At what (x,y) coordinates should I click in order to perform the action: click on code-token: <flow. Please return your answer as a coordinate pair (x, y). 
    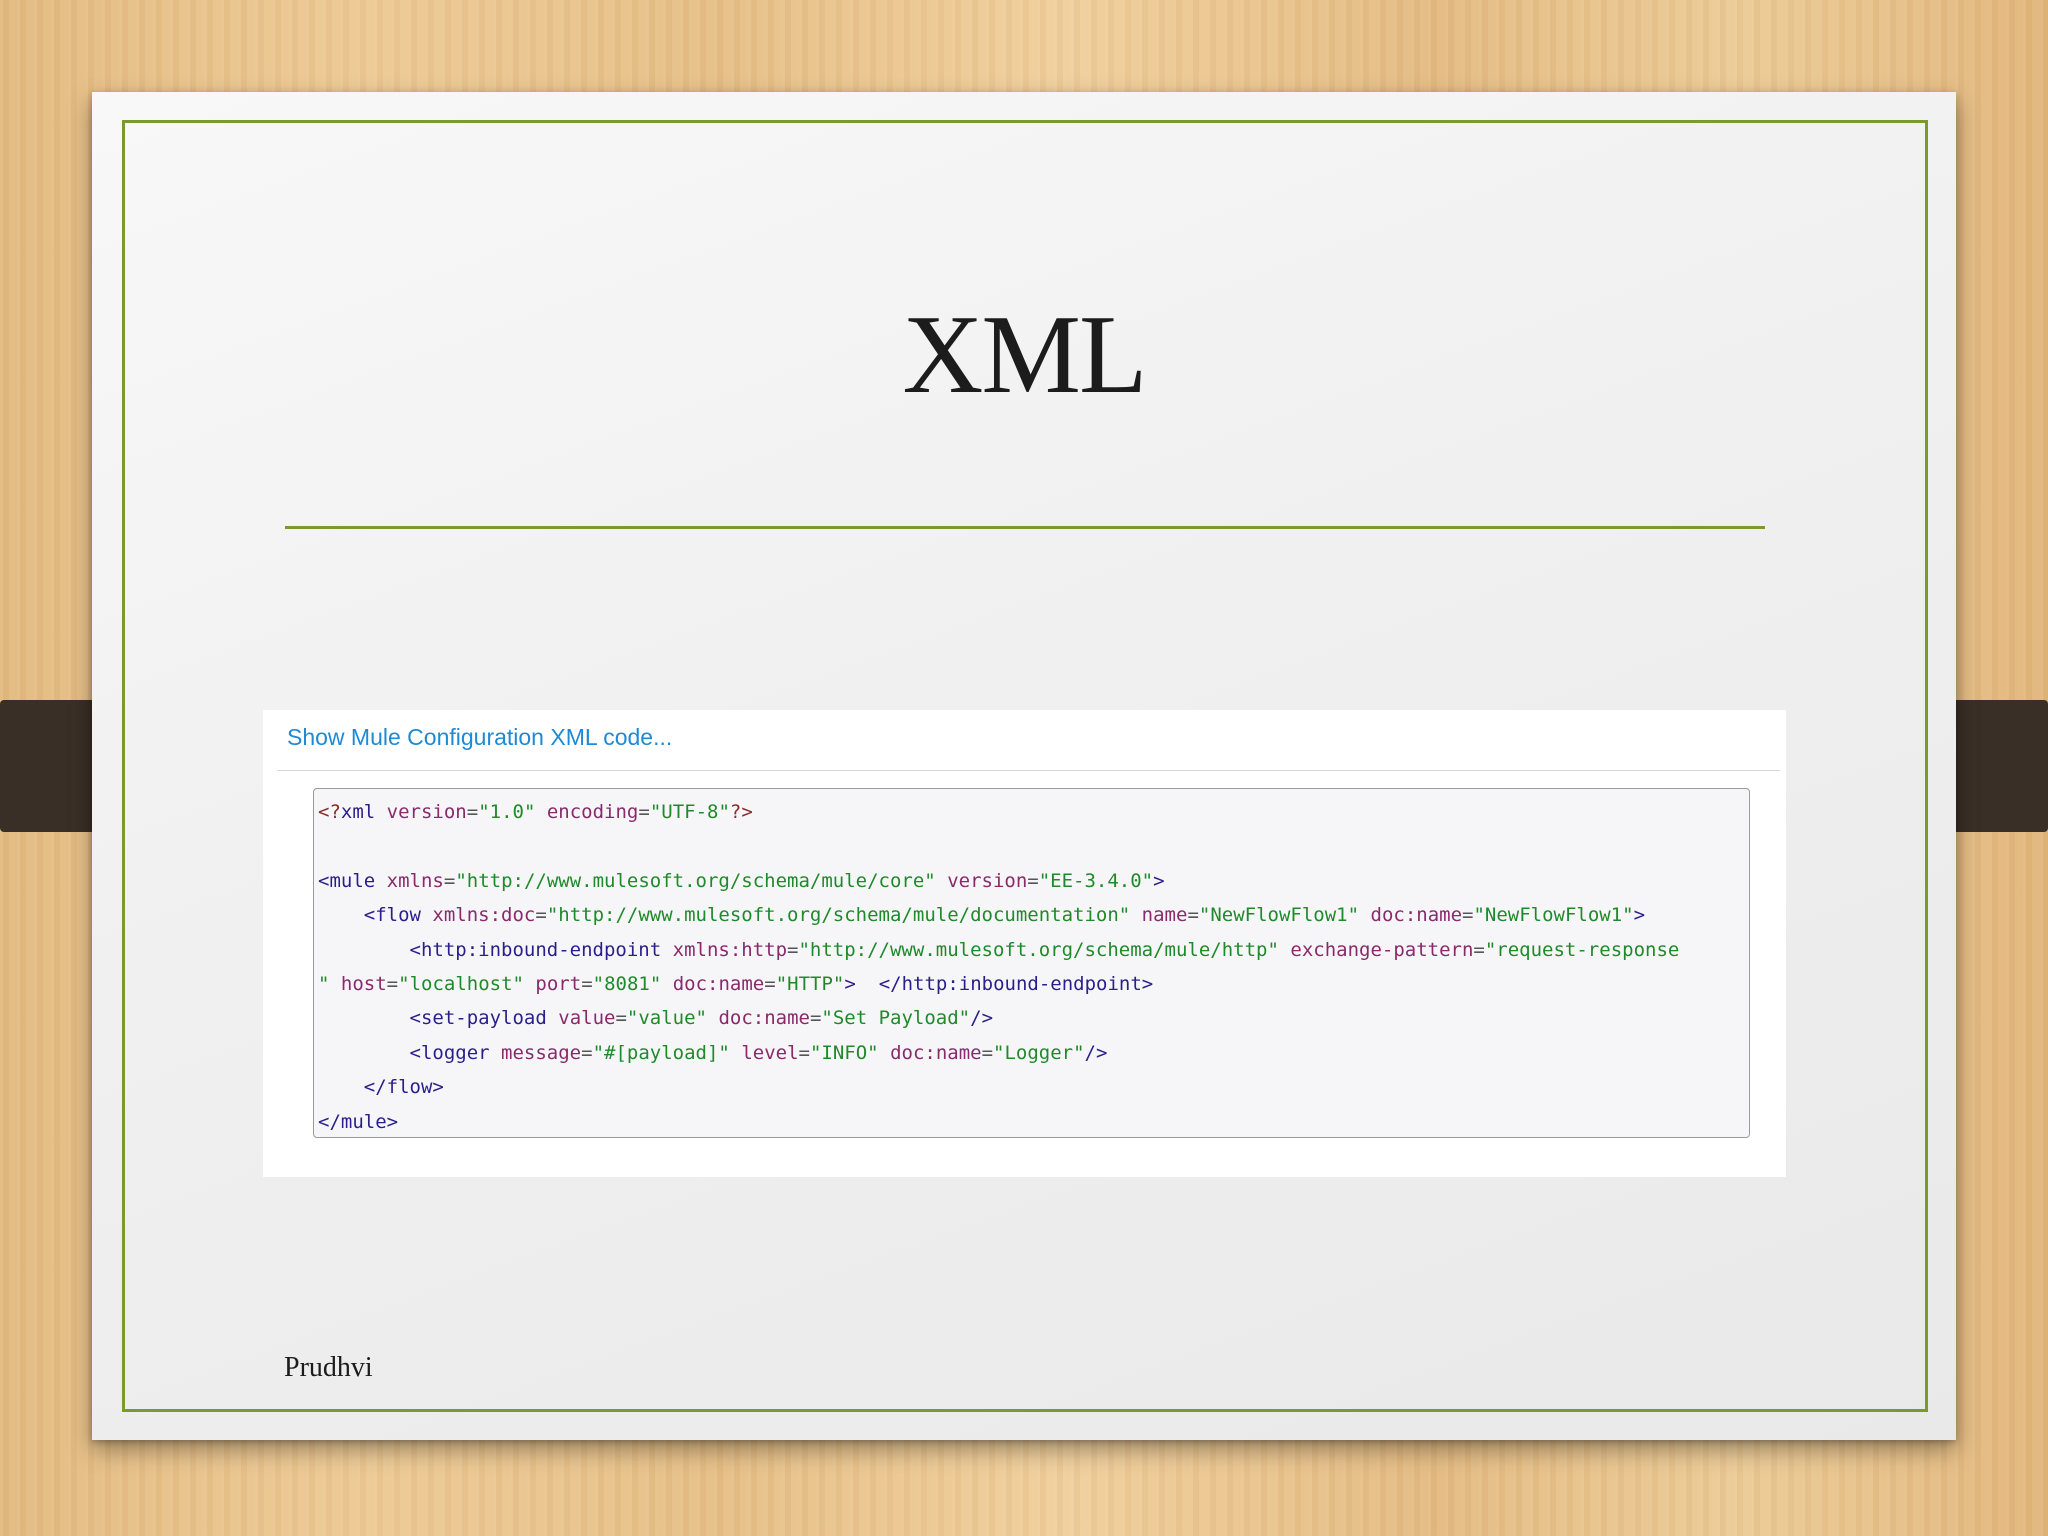
    Looking at the image, I should click on (392, 915).